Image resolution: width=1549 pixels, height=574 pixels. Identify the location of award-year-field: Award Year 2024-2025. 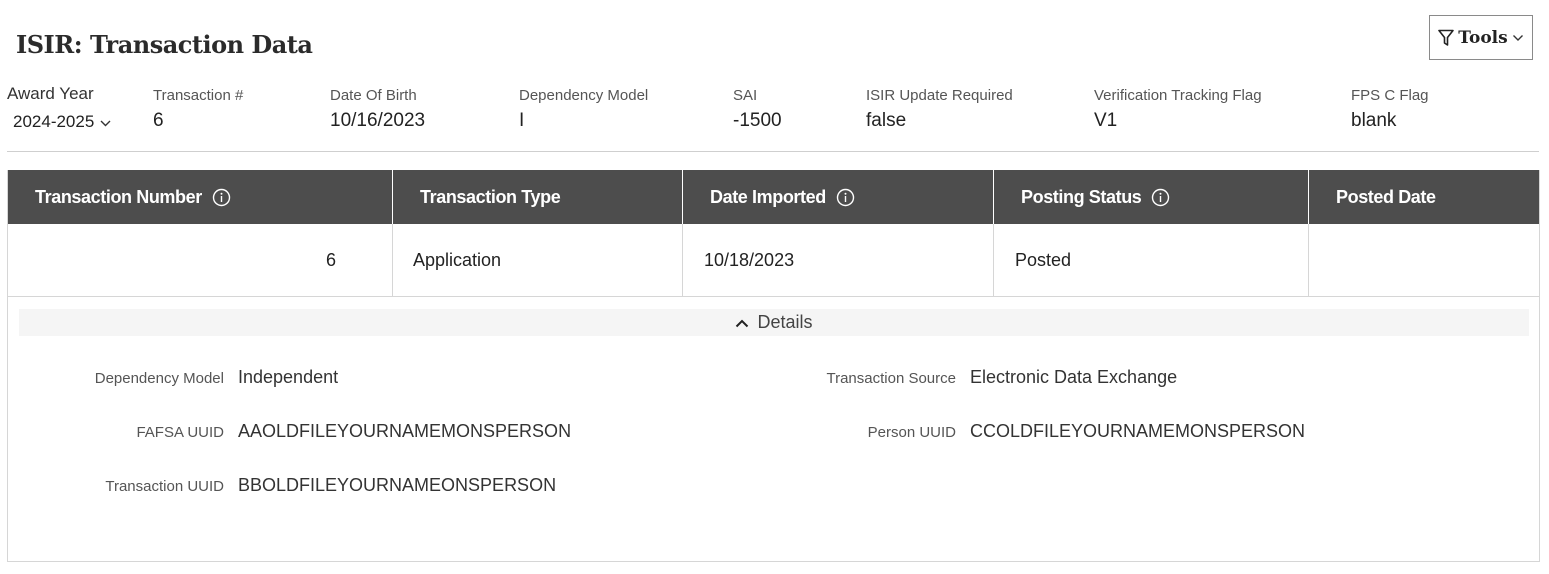
(59, 108).